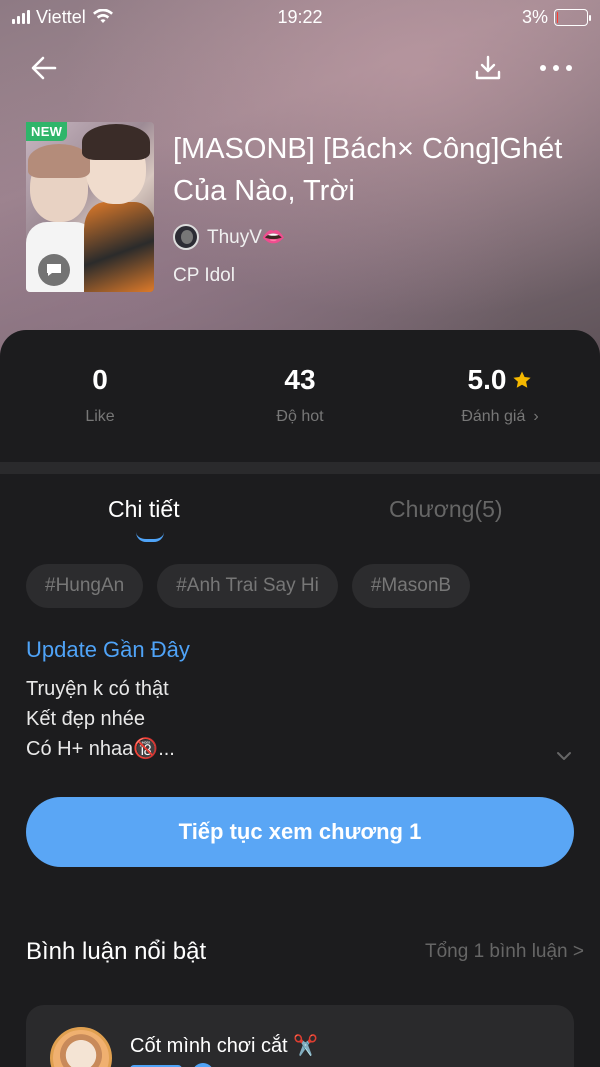  Describe the element at coordinates (85, 719) in the screenshot. I see `description-line: Kết đẹp nhée` at that location.